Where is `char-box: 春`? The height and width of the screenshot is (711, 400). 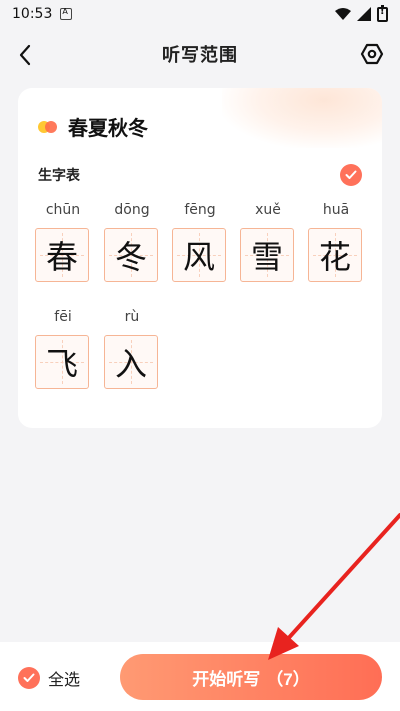 char-box: 春 is located at coordinates (62, 255).